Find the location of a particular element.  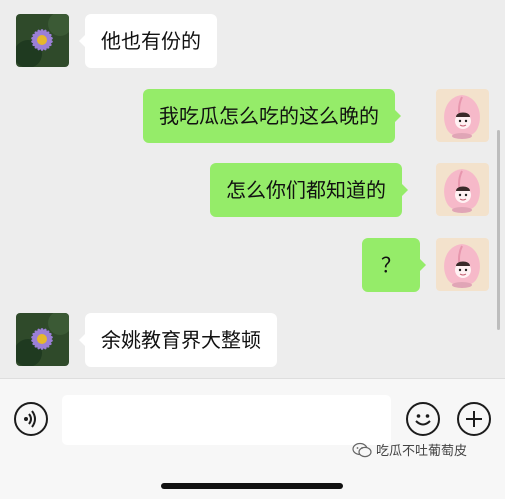

wechat-icon is located at coordinates (362, 449).